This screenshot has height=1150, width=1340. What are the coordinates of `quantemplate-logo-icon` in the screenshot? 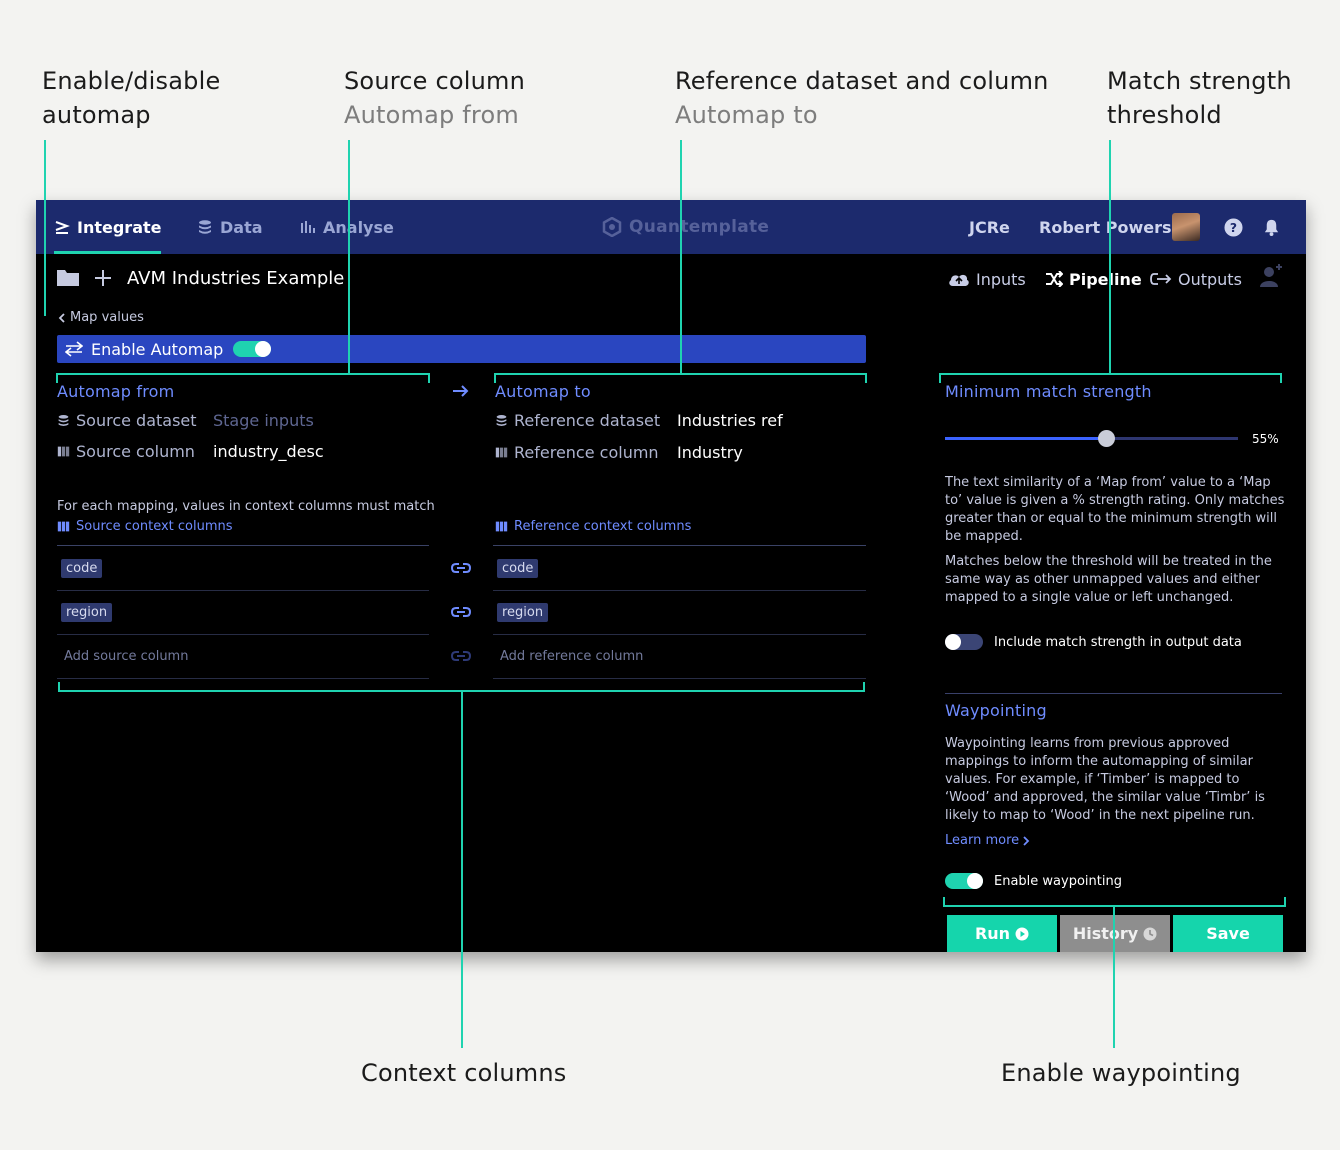 It's located at (612, 227).